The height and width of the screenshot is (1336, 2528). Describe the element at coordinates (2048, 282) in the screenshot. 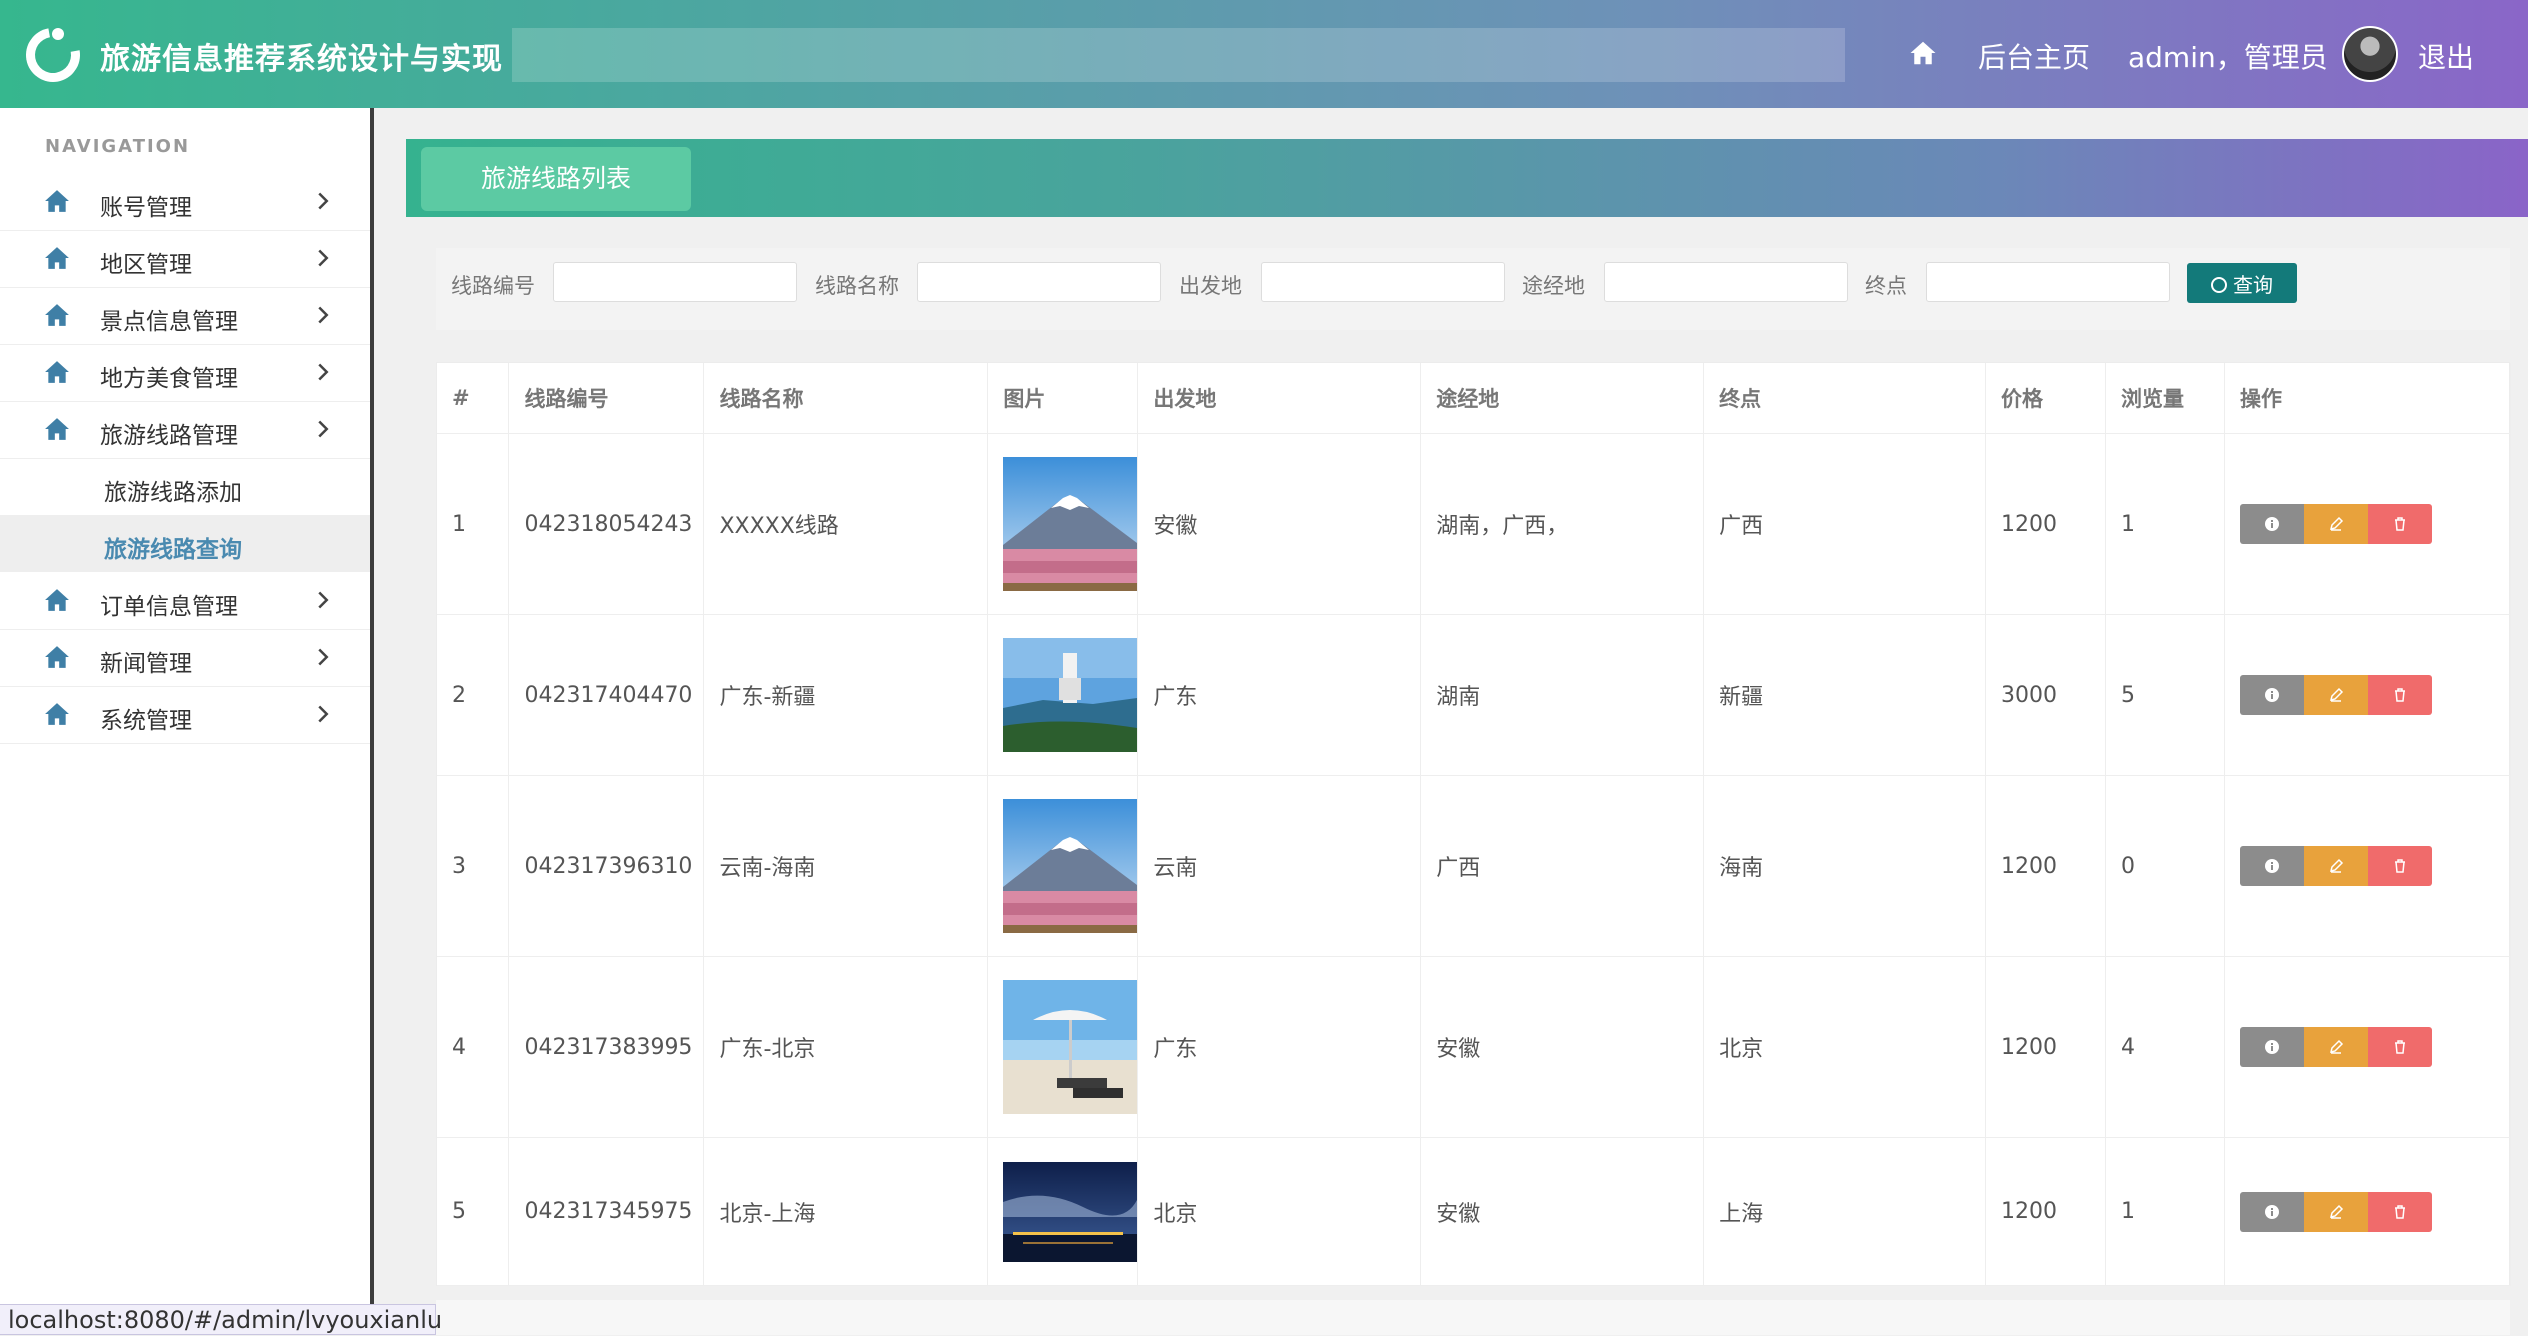

I see `destination-input` at that location.